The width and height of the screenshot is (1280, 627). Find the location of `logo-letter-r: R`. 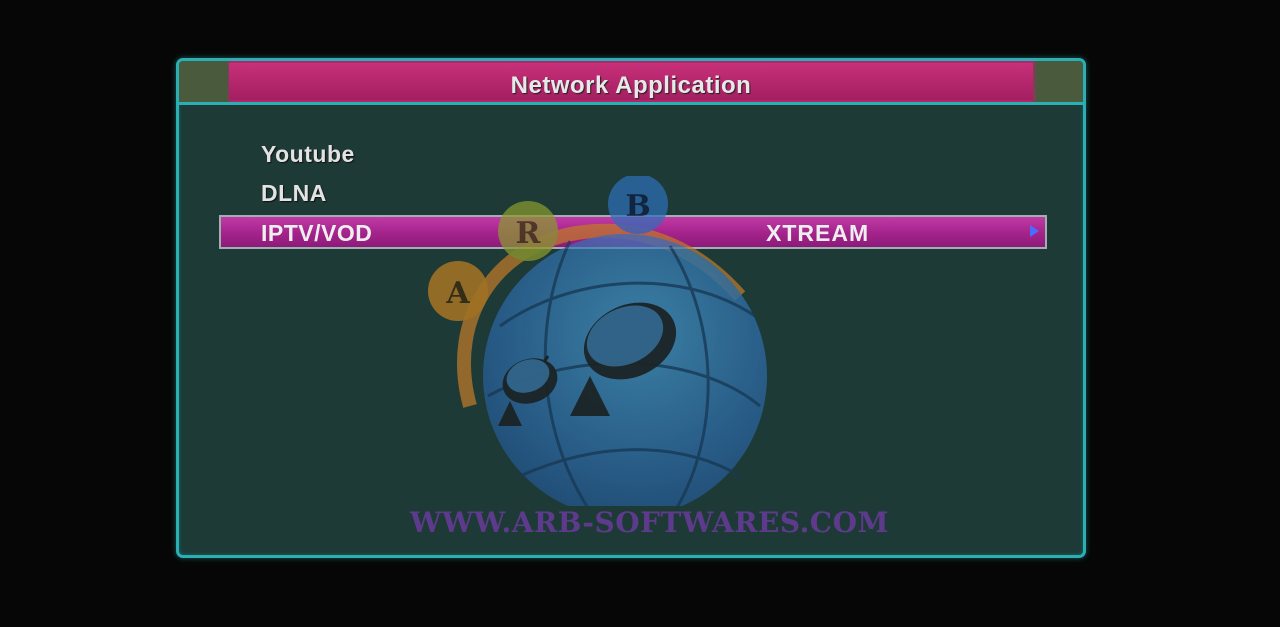

logo-letter-r: R is located at coordinates (529, 233).